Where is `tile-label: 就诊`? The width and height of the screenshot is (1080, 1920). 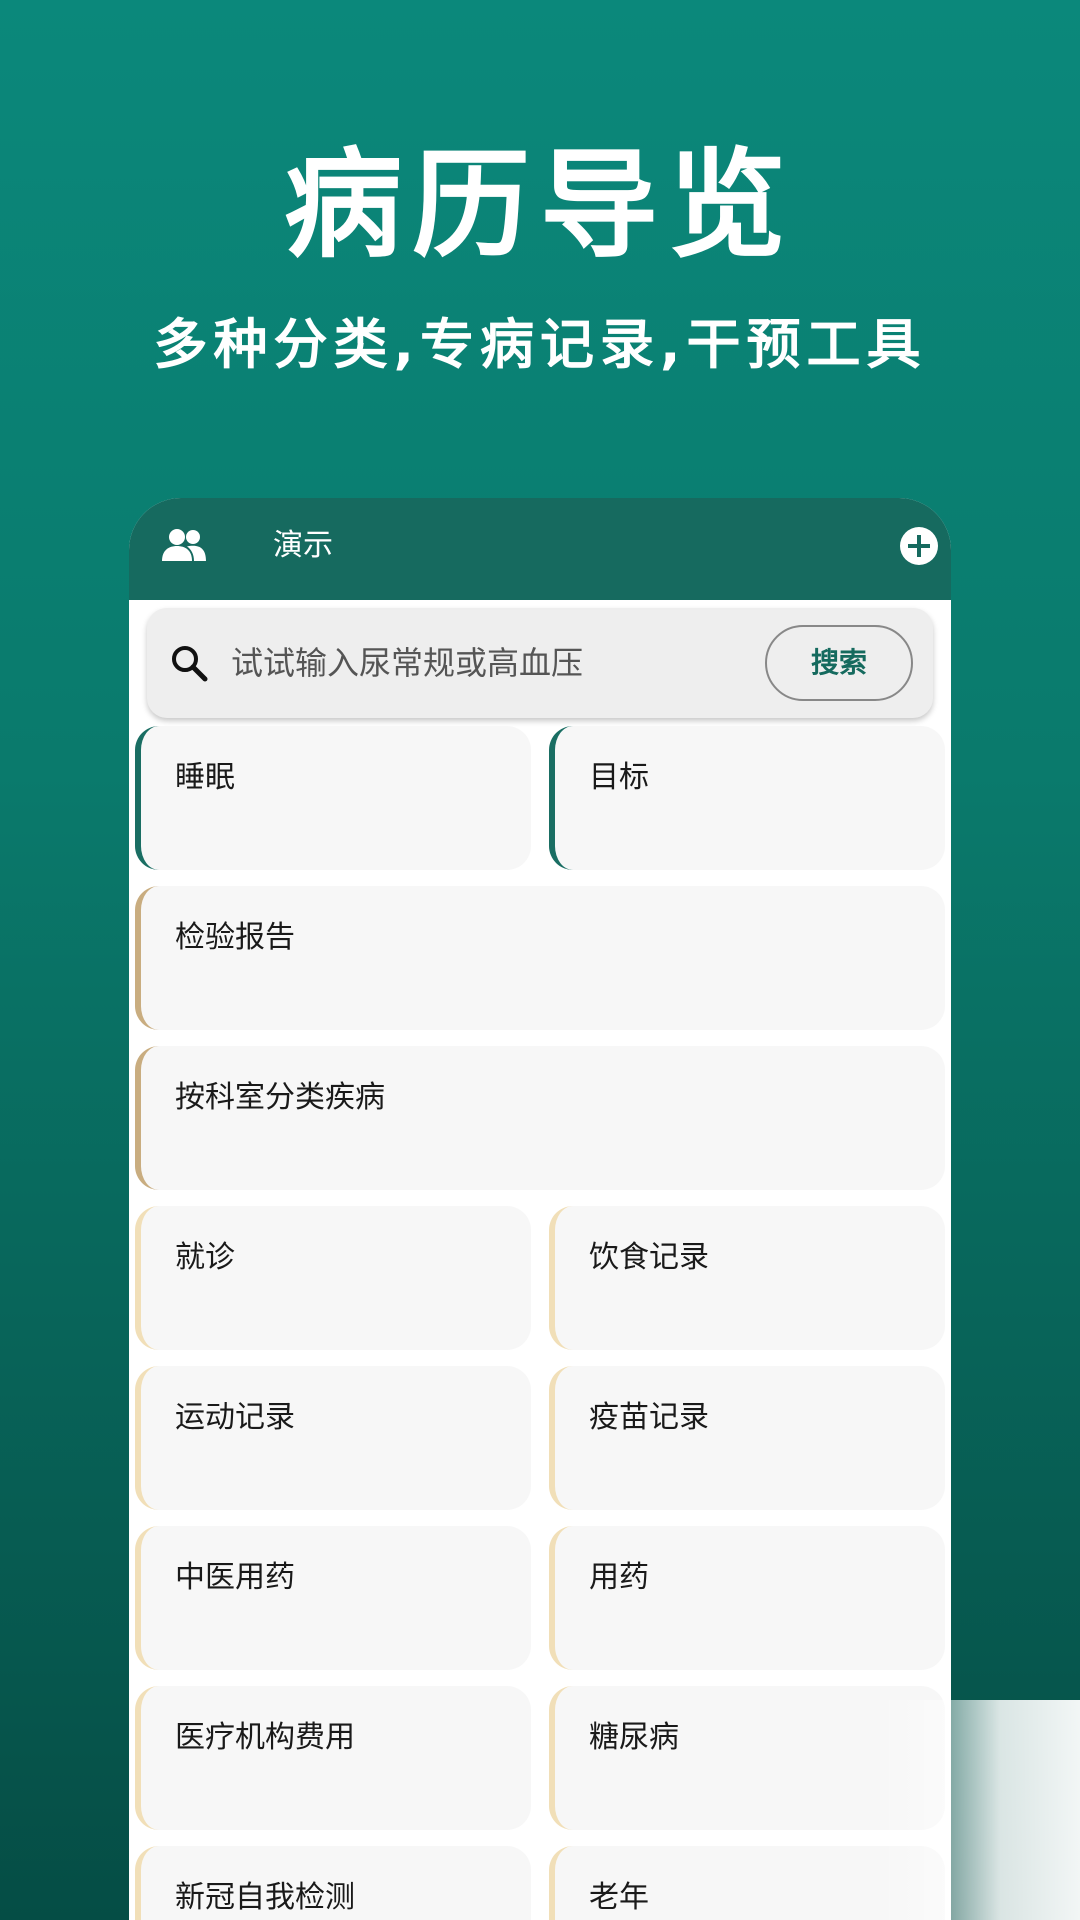 tile-label: 就诊 is located at coordinates (205, 1257).